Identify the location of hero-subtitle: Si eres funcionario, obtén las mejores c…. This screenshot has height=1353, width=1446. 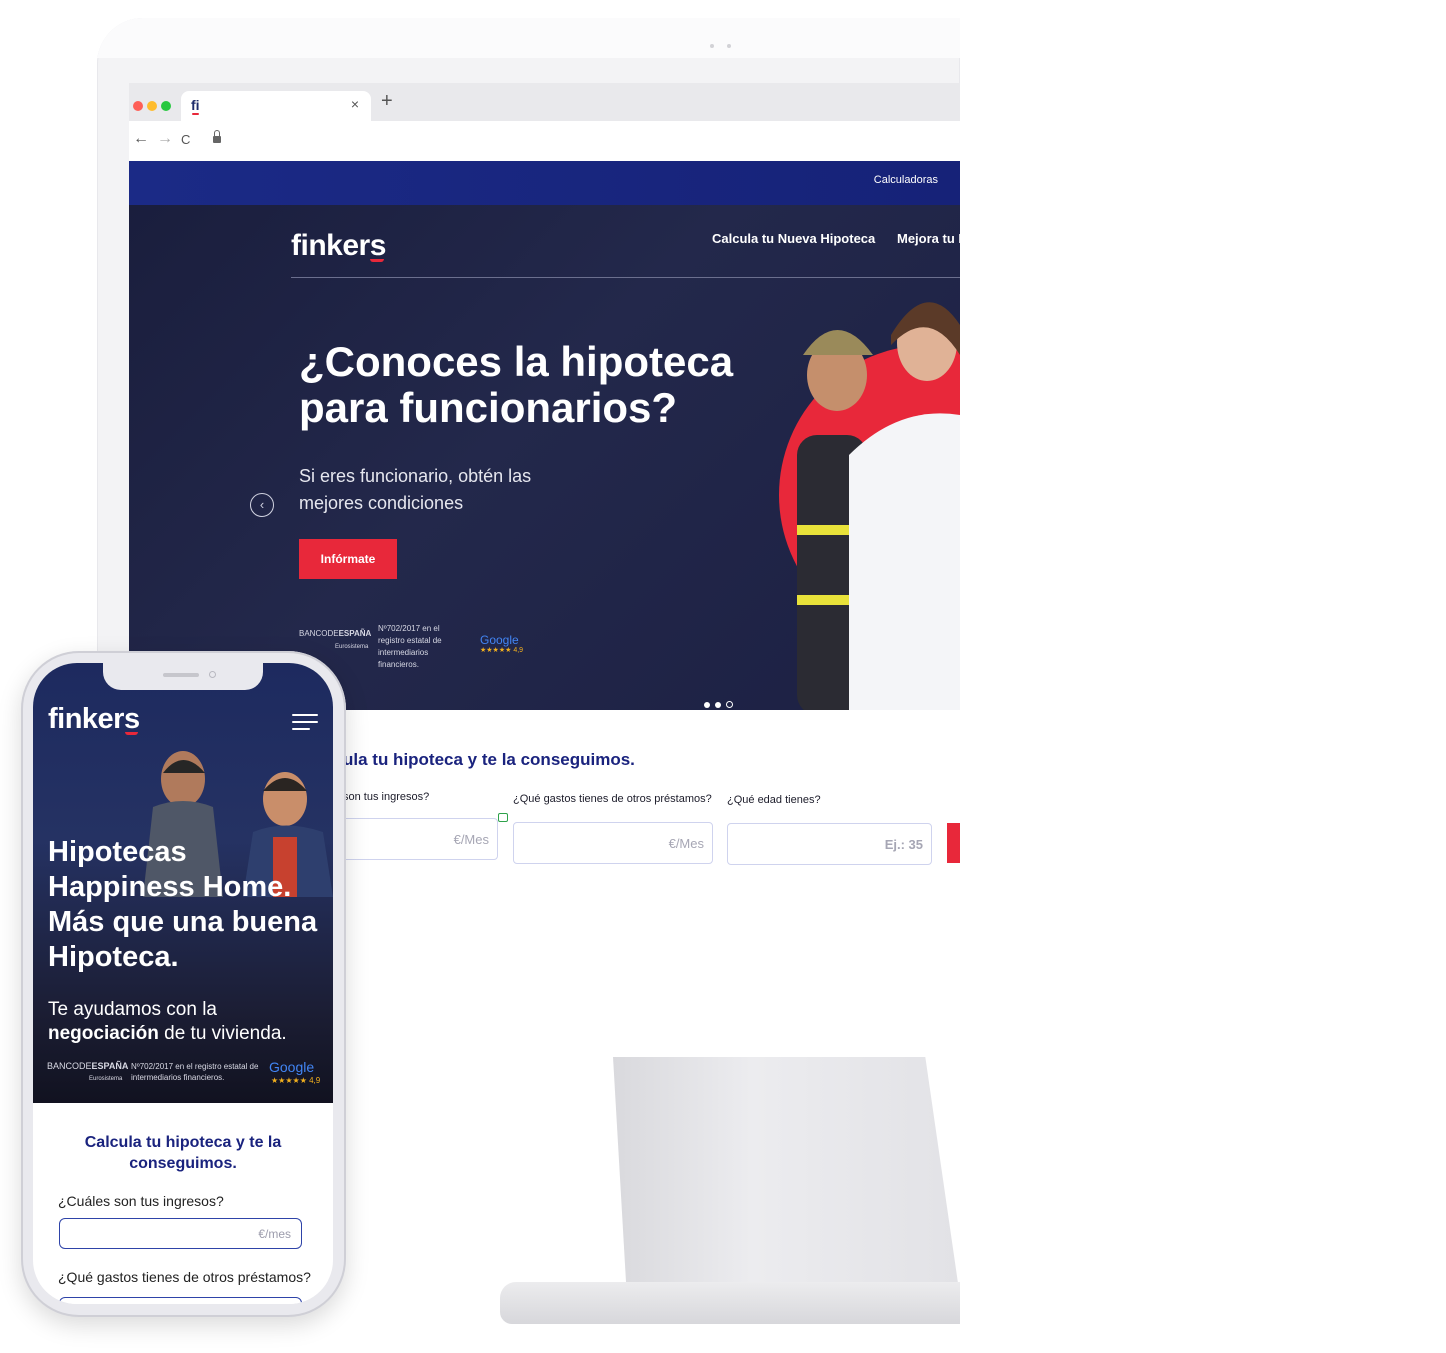
(415, 489).